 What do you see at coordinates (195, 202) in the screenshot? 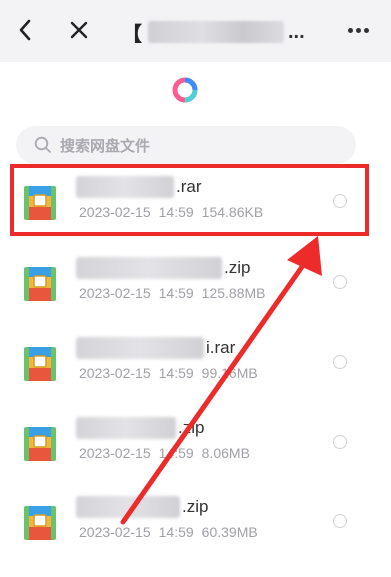
I see `file-row: .rar 2023-02-15 14:59 154.86KB` at bounding box center [195, 202].